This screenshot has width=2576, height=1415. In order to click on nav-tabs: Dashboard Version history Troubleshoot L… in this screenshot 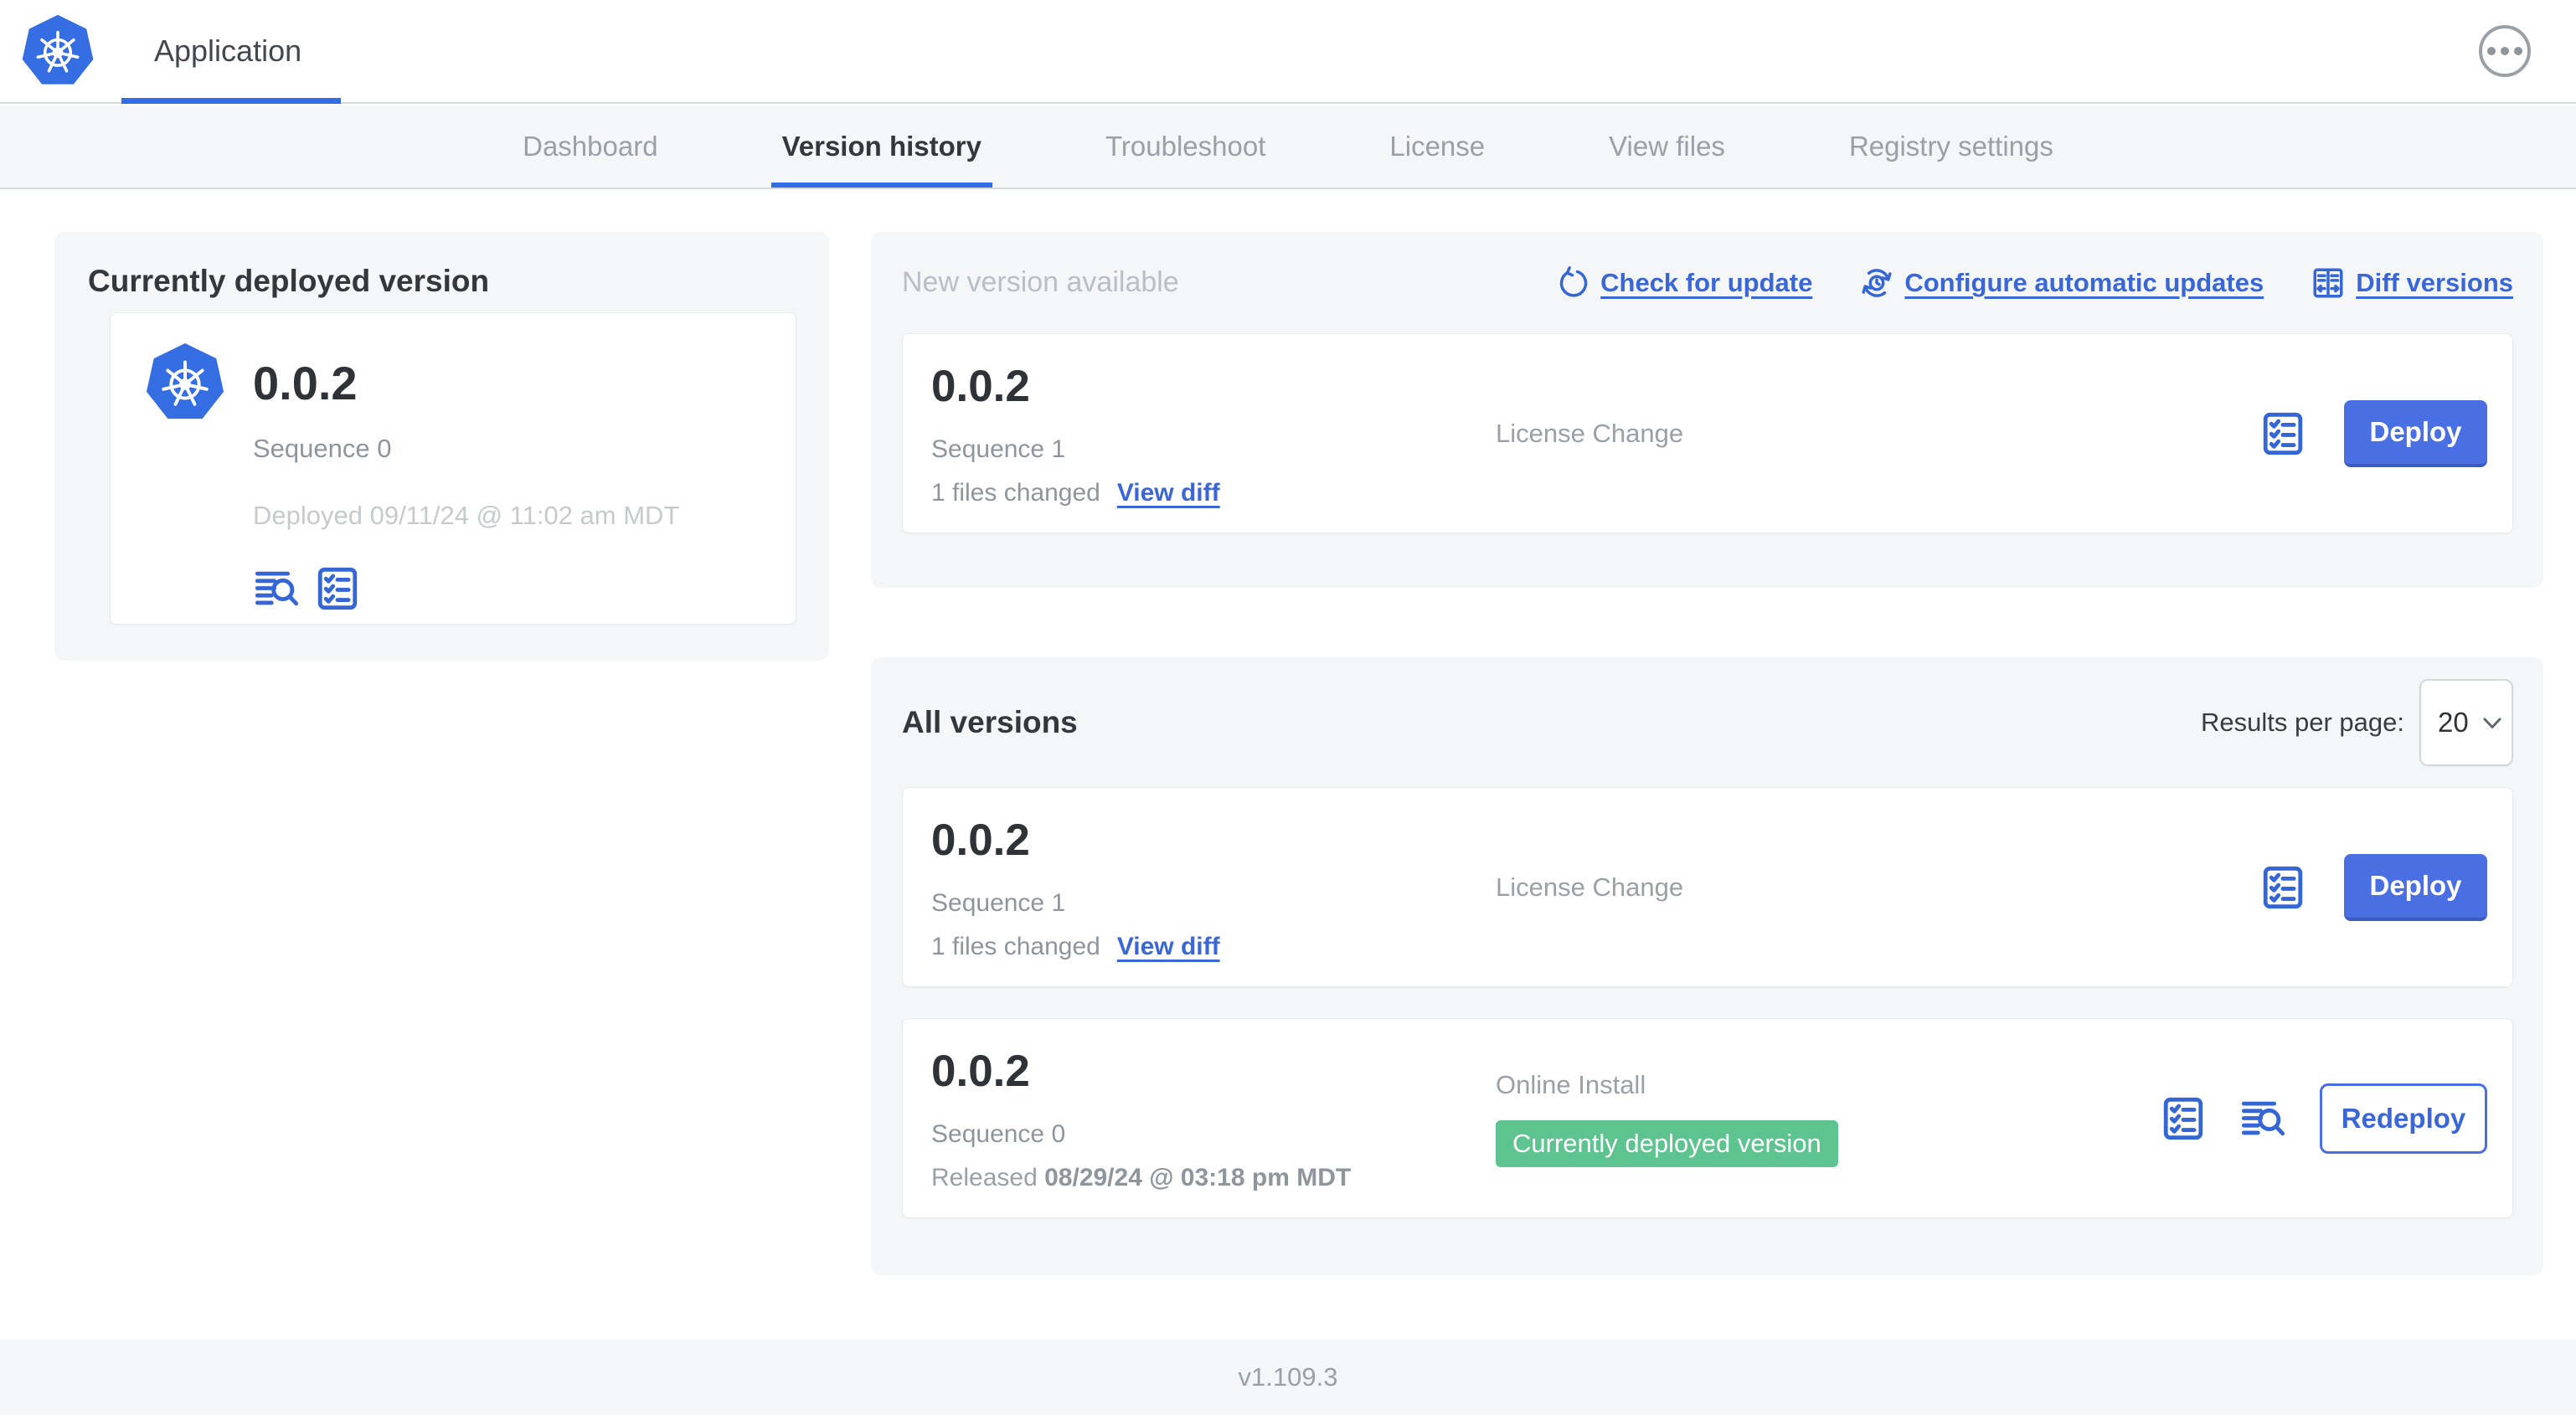, I will do `click(1288, 147)`.